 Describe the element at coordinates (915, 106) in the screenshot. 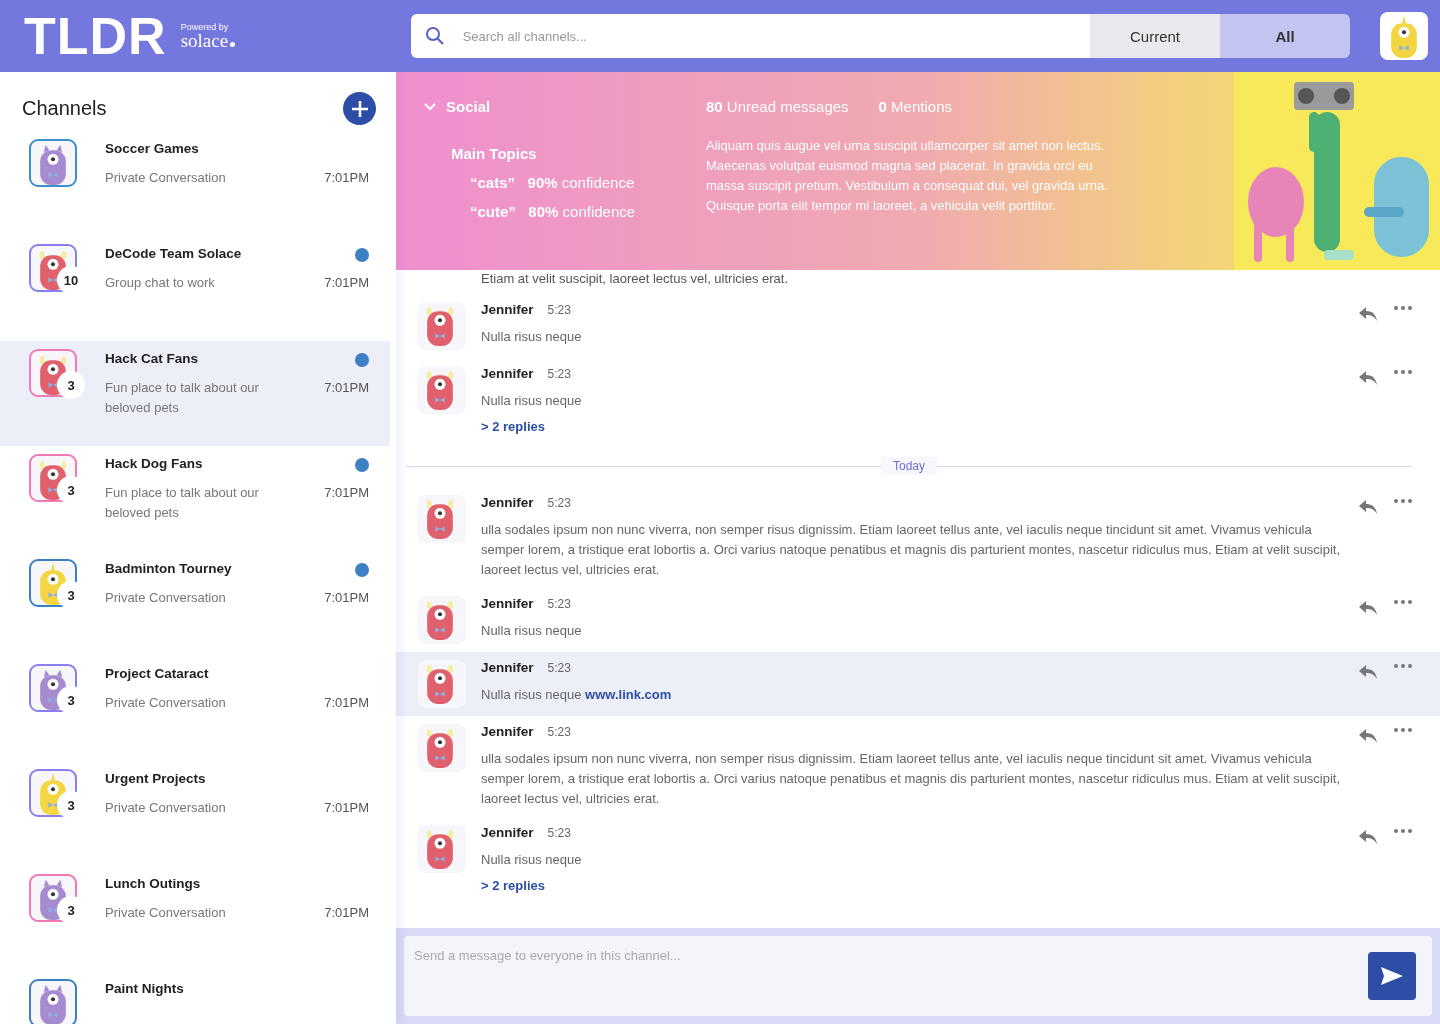

I see `mentions-stat: 0 Mentions` at that location.